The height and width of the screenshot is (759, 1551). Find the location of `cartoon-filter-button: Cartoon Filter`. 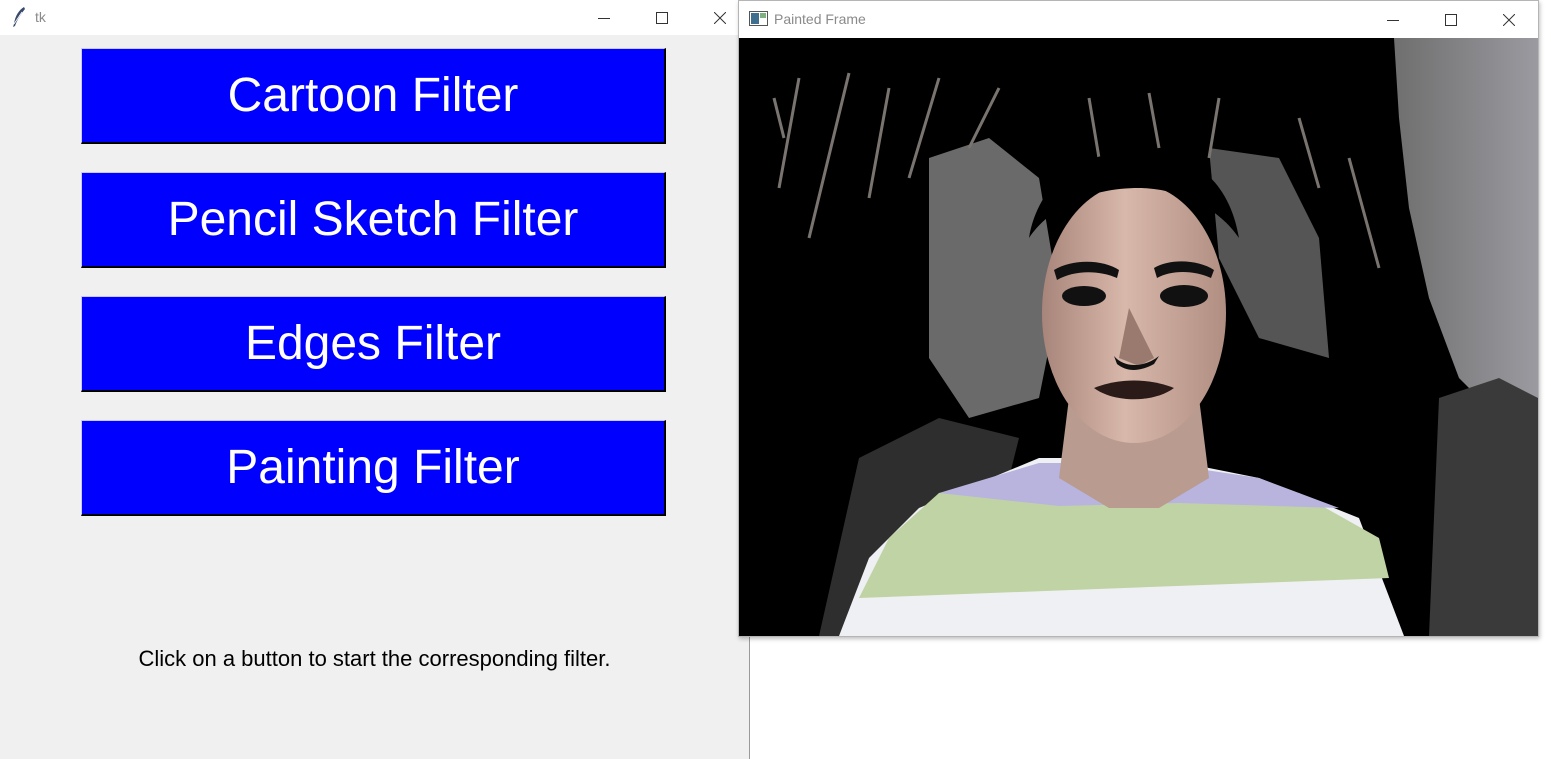

cartoon-filter-button: Cartoon Filter is located at coordinates (373, 96).